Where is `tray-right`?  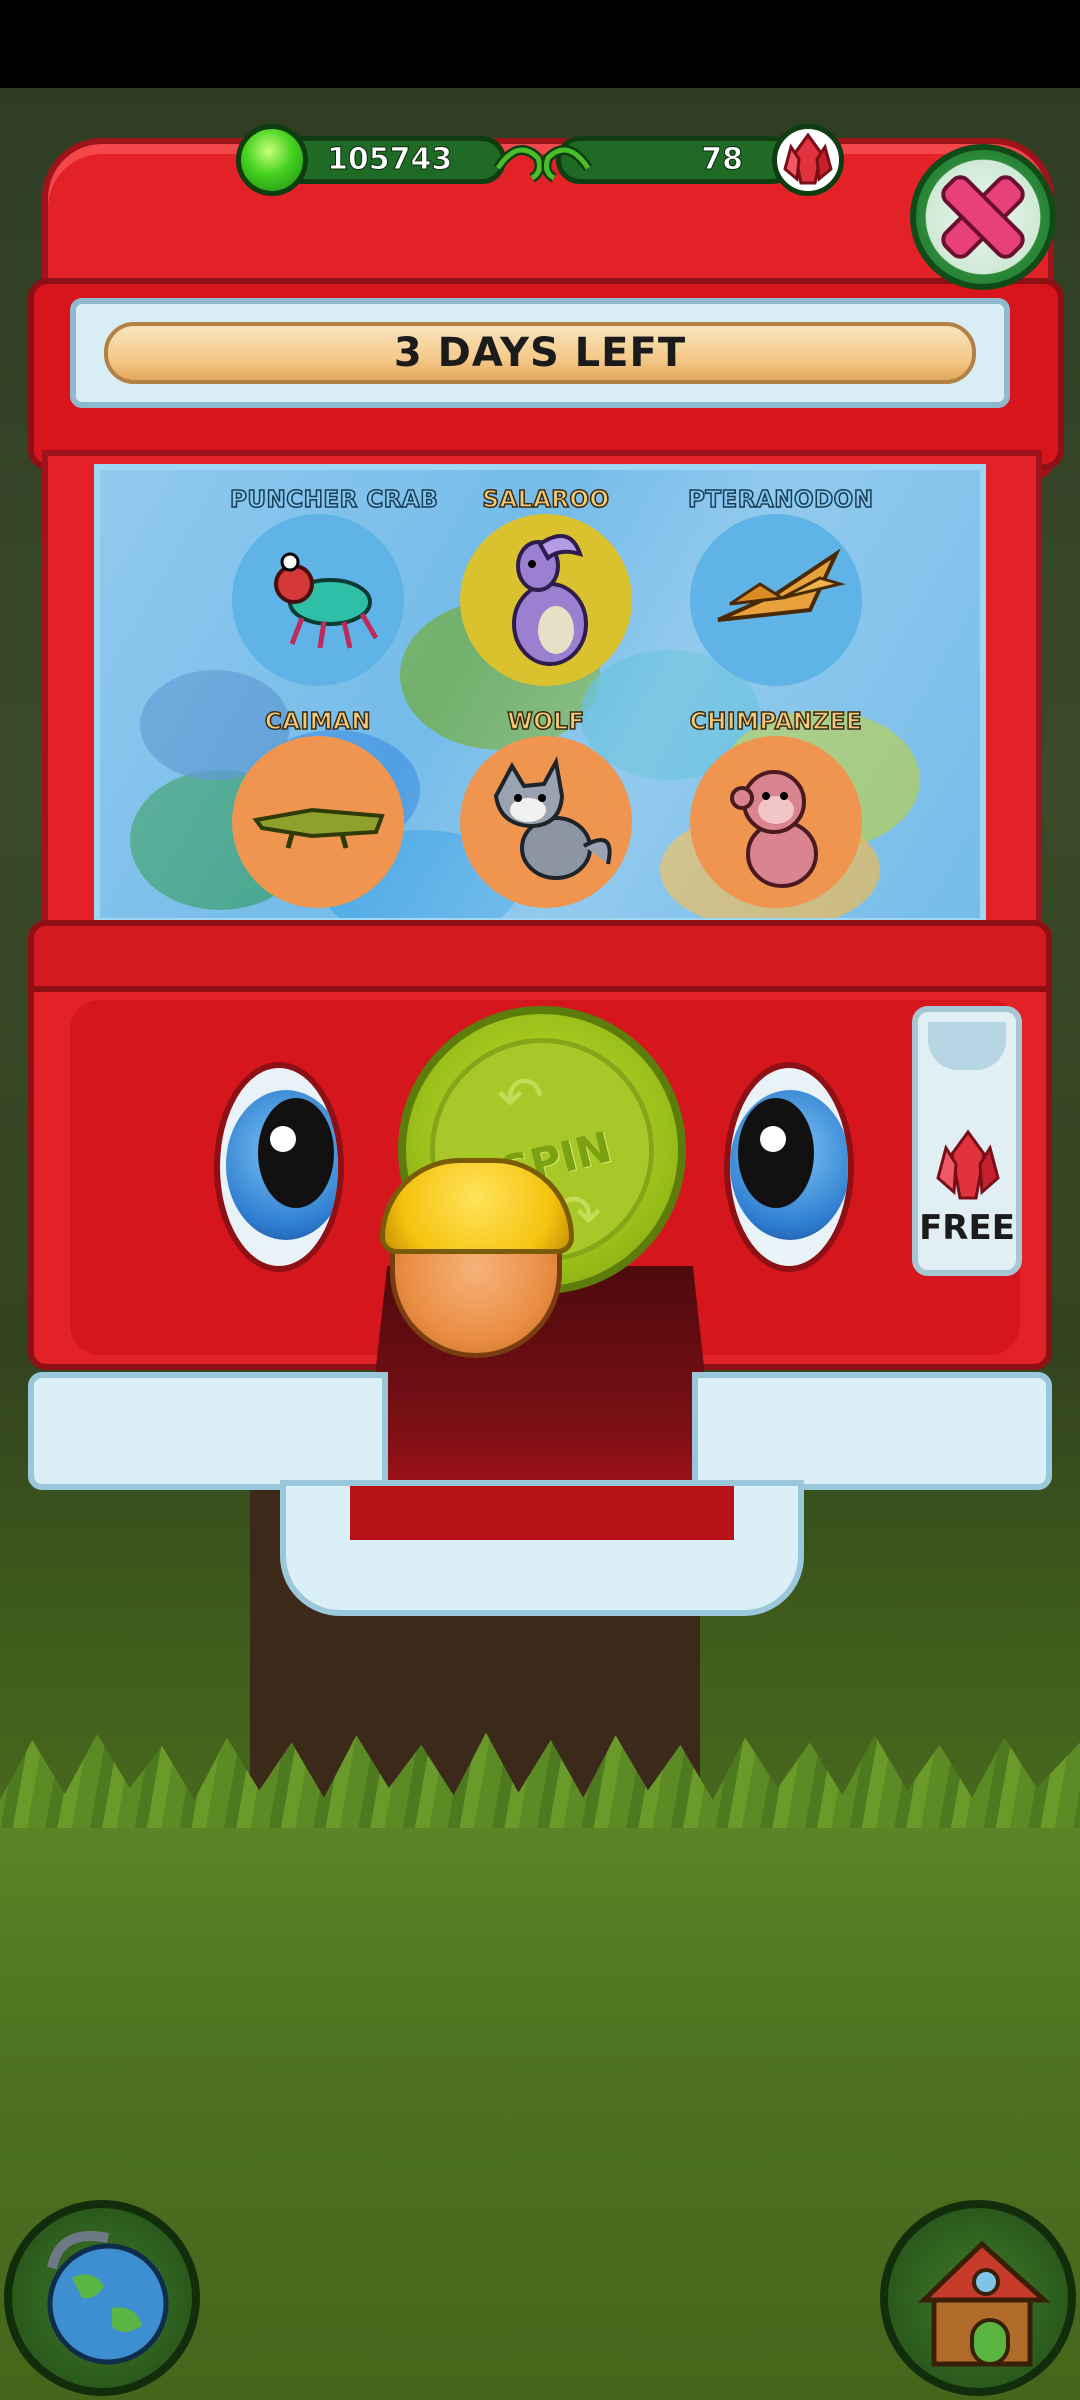 tray-right is located at coordinates (872, 1431).